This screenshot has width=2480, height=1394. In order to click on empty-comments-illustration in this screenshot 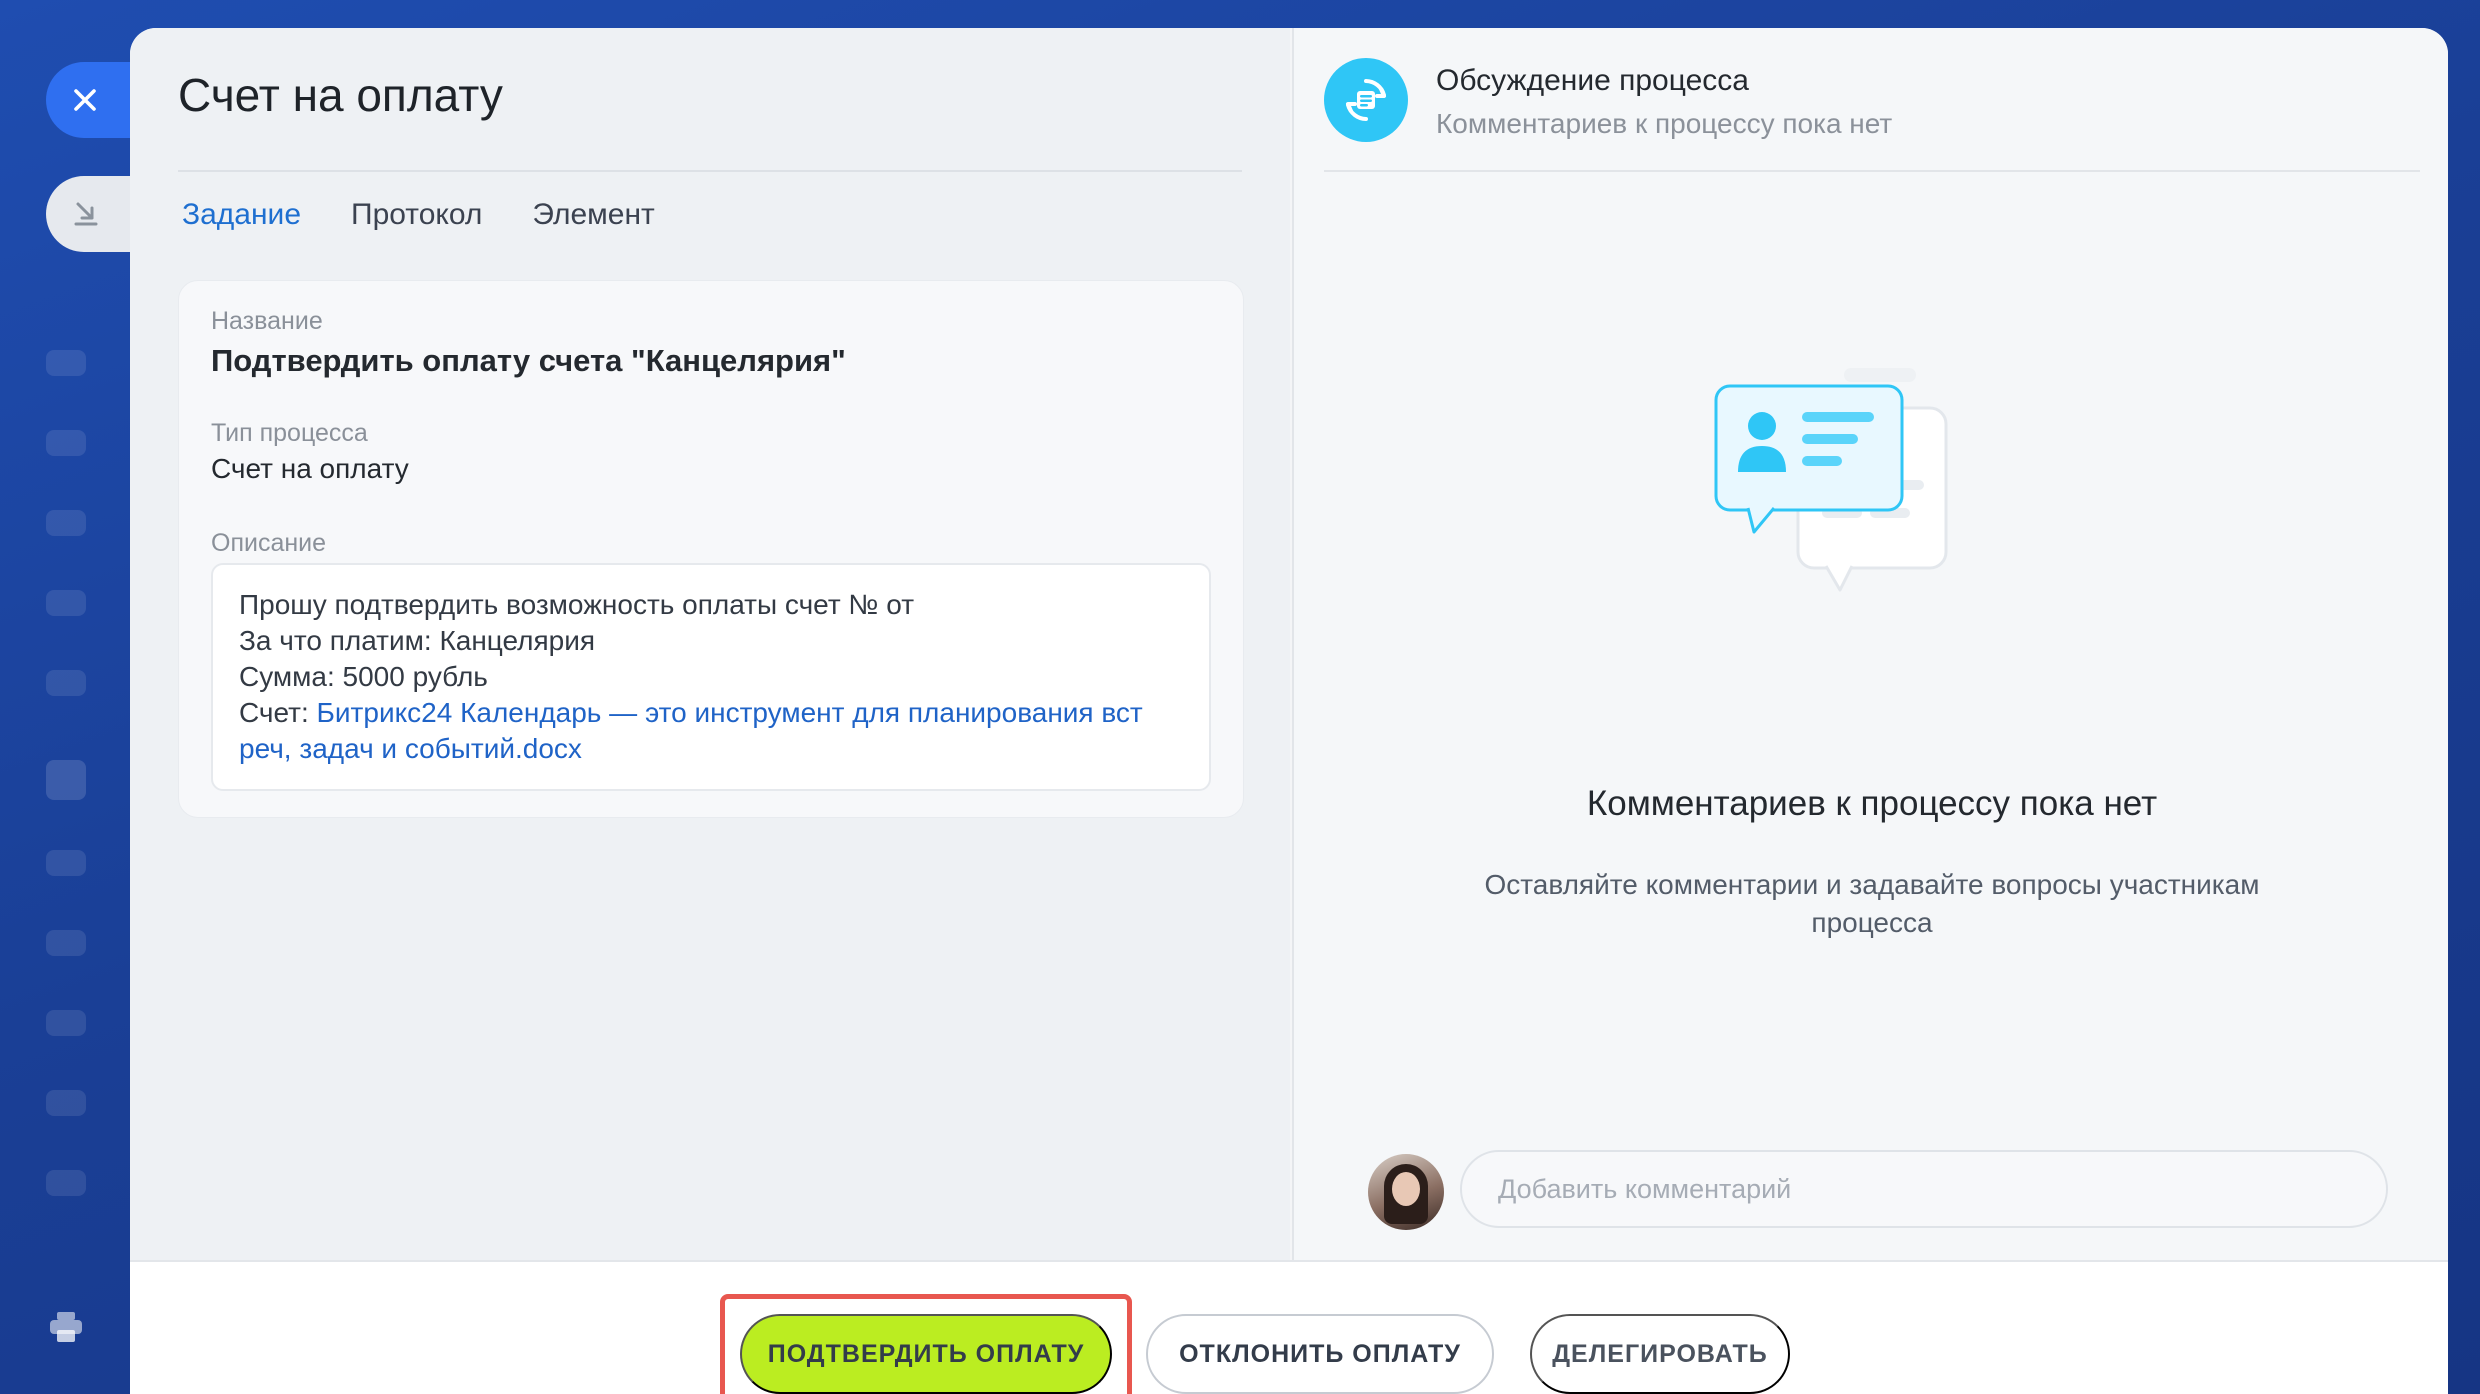, I will do `click(1831, 480)`.